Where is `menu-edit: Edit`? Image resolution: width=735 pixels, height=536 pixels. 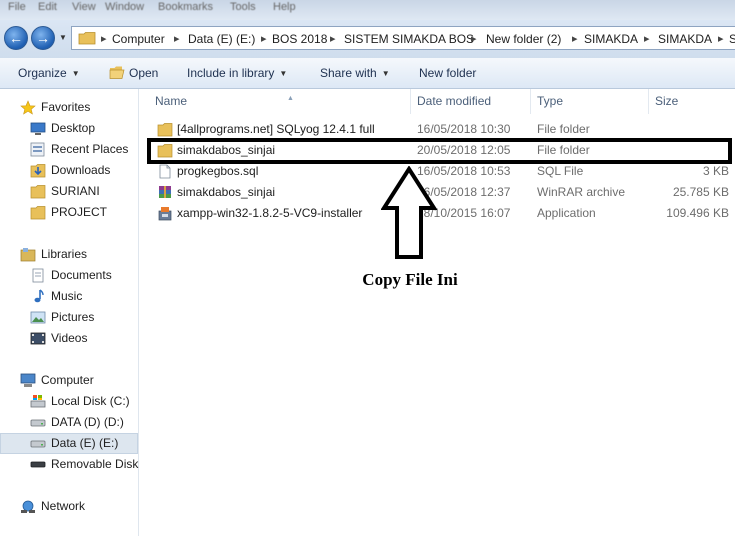 menu-edit: Edit is located at coordinates (47, 7).